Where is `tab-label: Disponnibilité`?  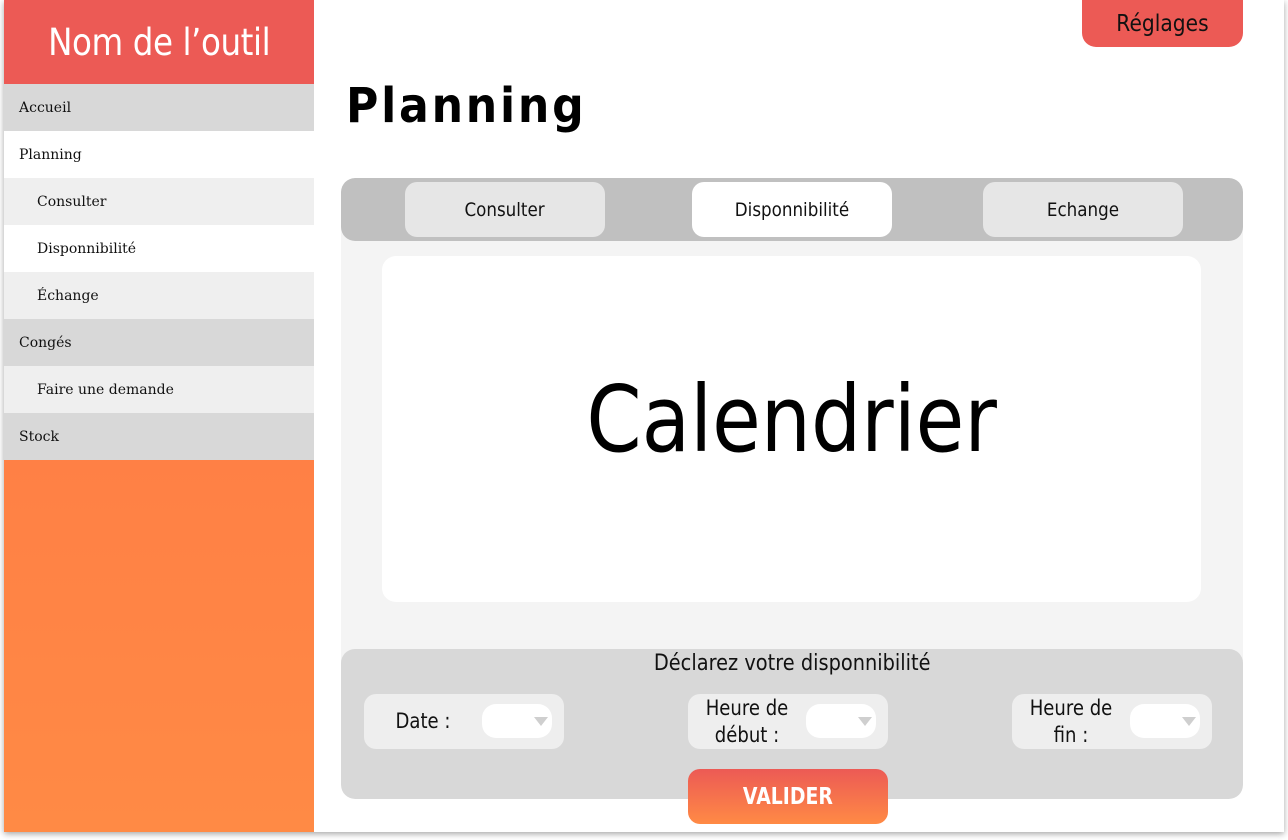
tab-label: Disponnibilité is located at coordinates (792, 209).